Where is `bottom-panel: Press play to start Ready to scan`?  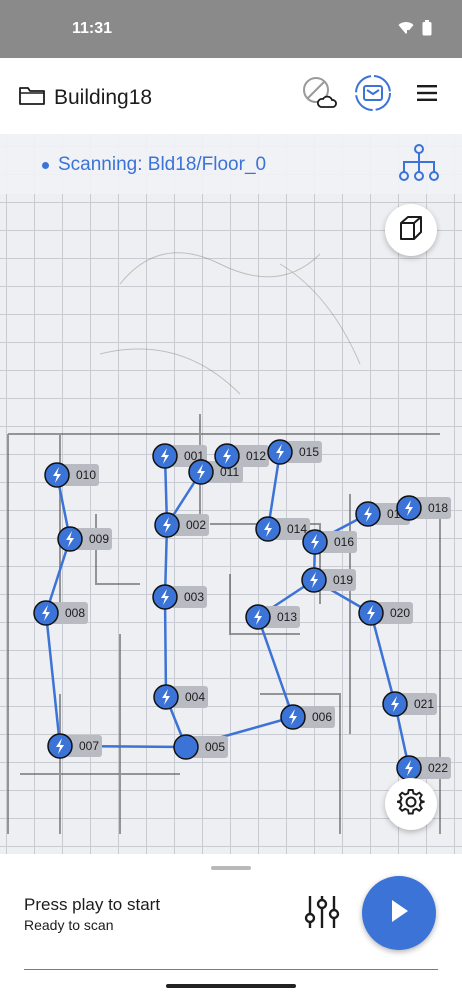
bottom-panel: Press play to start Ready to scan is located at coordinates (231, 927).